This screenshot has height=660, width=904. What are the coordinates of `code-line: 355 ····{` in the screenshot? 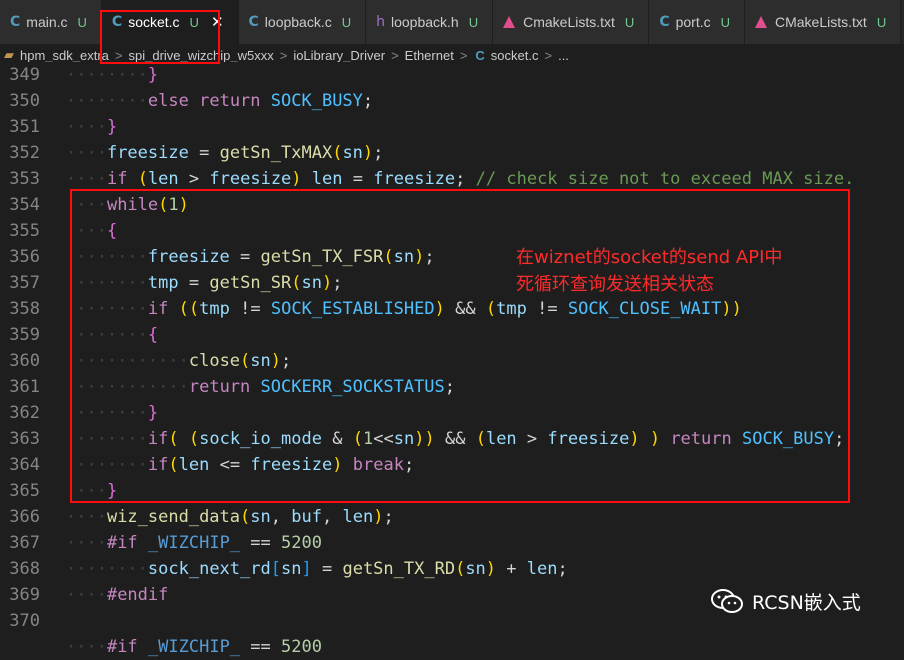 It's located at (452, 231).